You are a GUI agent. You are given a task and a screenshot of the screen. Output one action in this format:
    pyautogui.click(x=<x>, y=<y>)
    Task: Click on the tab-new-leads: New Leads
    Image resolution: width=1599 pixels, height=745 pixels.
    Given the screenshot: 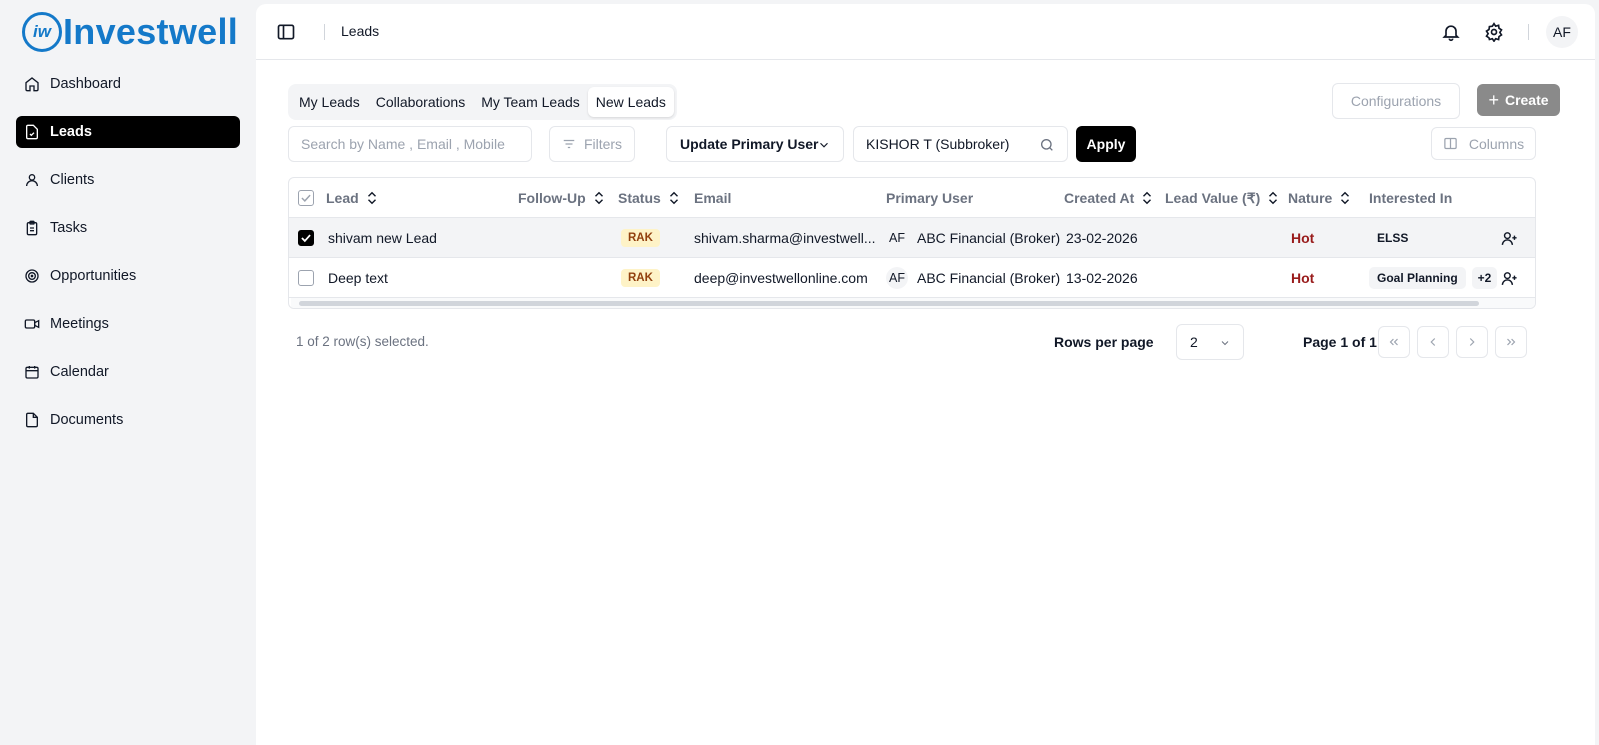 What is the action you would take?
    pyautogui.click(x=630, y=102)
    